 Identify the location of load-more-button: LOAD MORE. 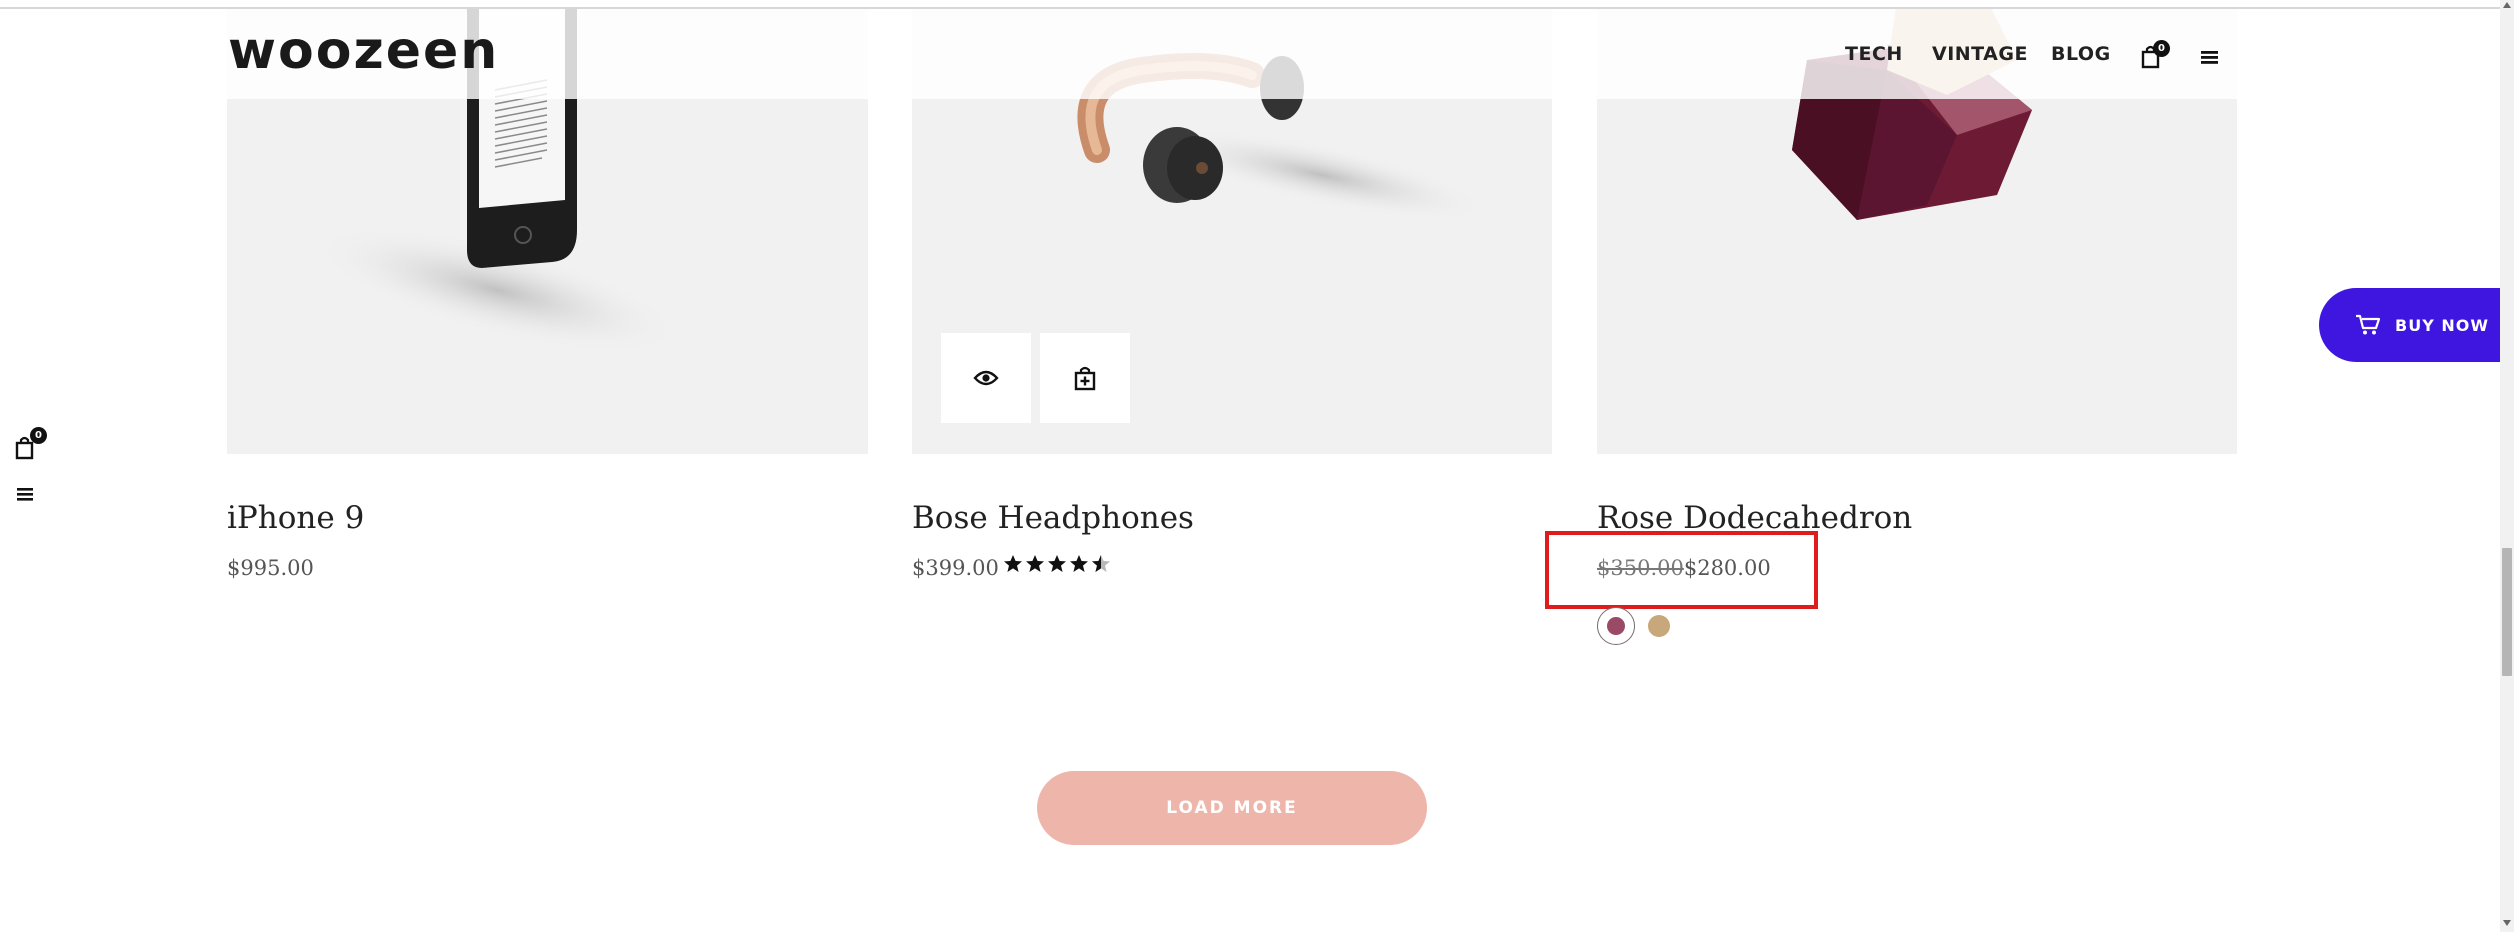
(1232, 808).